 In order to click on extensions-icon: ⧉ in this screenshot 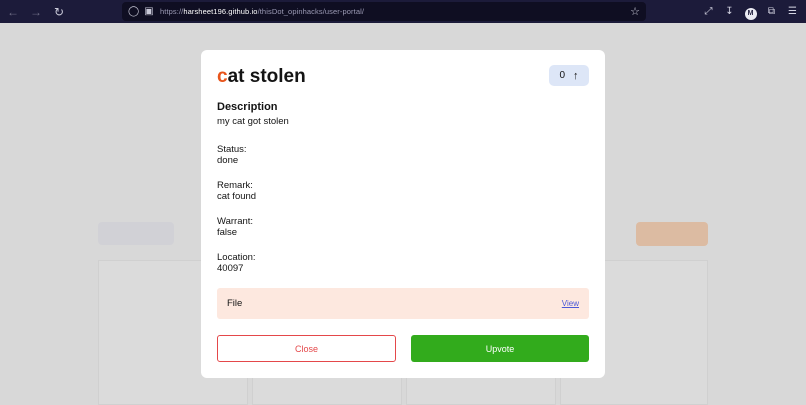, I will do `click(771, 11)`.